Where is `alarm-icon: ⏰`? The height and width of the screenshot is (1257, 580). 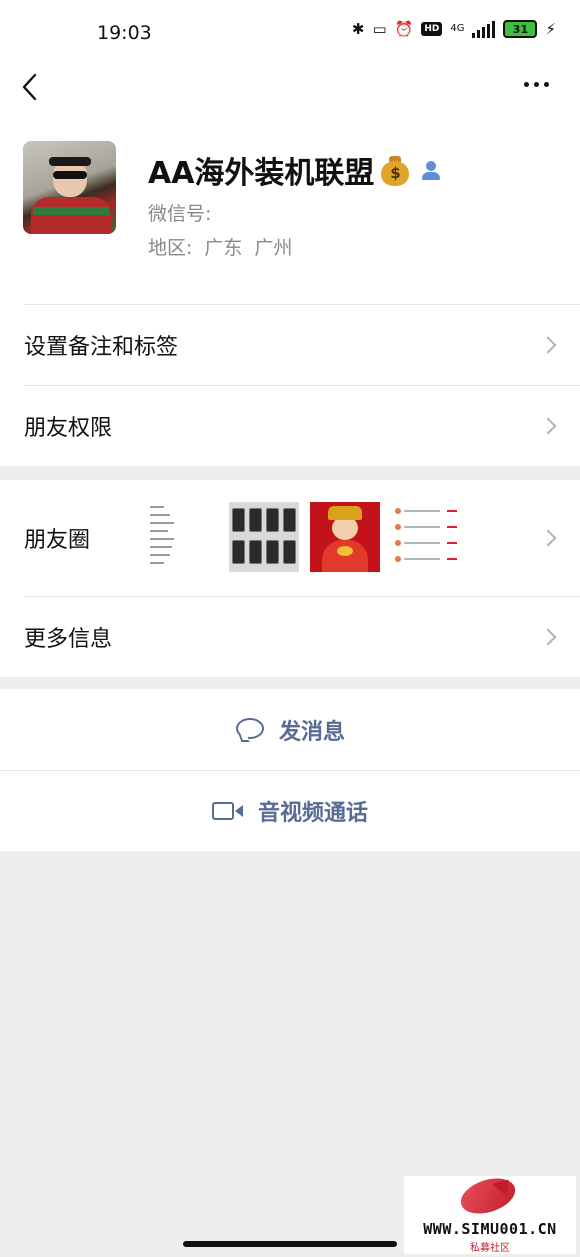 alarm-icon: ⏰ is located at coordinates (404, 29).